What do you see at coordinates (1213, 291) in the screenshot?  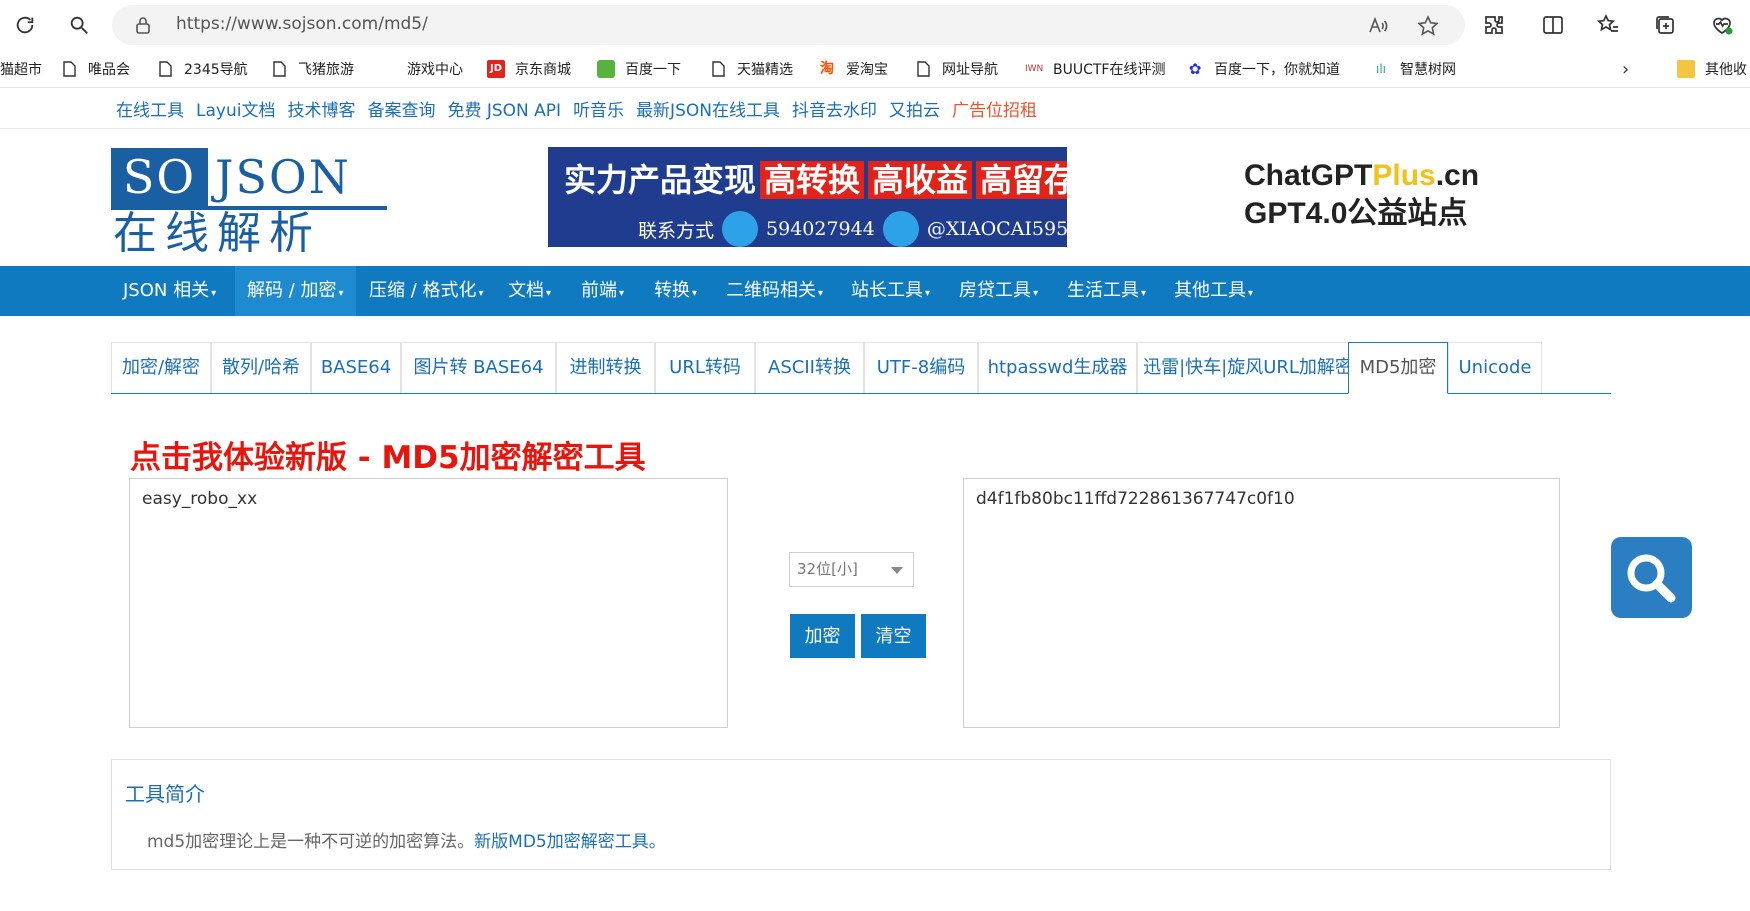 I see `nav-other: 其他工具 ▾` at bounding box center [1213, 291].